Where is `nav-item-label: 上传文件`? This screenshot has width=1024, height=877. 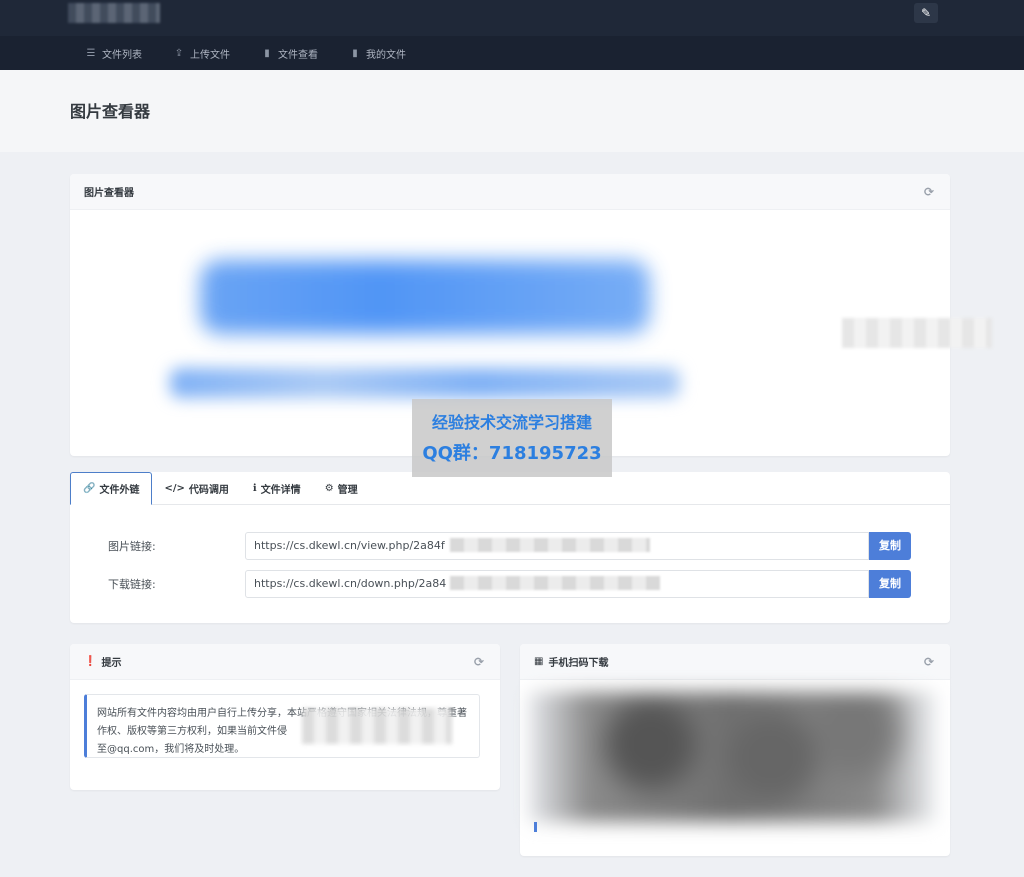 nav-item-label: 上传文件 is located at coordinates (210, 55).